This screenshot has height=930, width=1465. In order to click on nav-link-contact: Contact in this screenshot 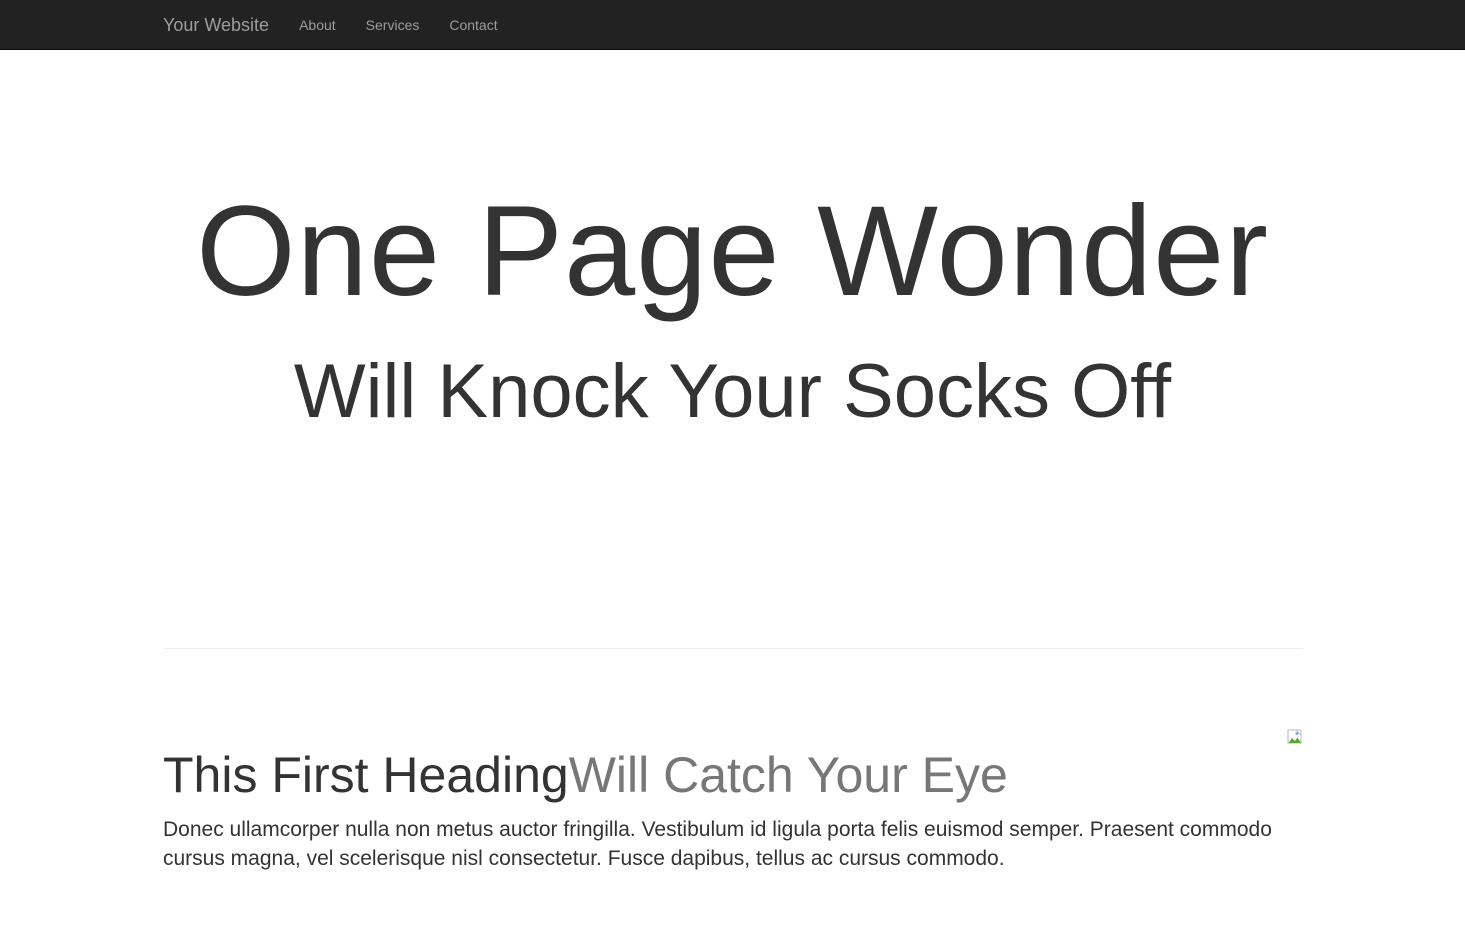, I will do `click(473, 25)`.